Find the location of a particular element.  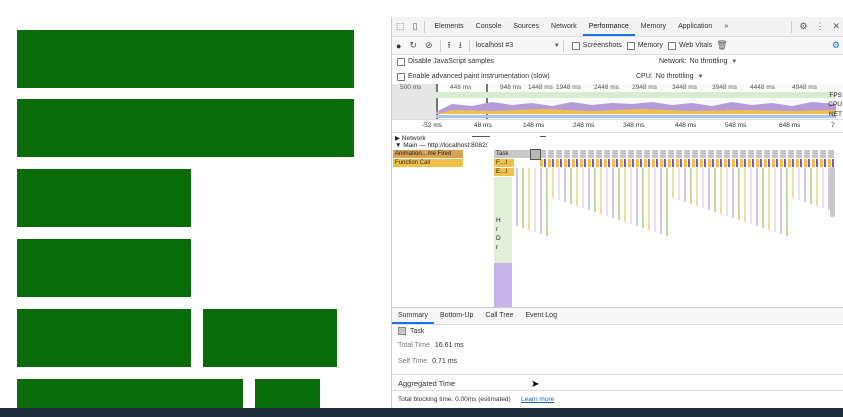

tab-call-tree: Call Tree is located at coordinates (499, 316).